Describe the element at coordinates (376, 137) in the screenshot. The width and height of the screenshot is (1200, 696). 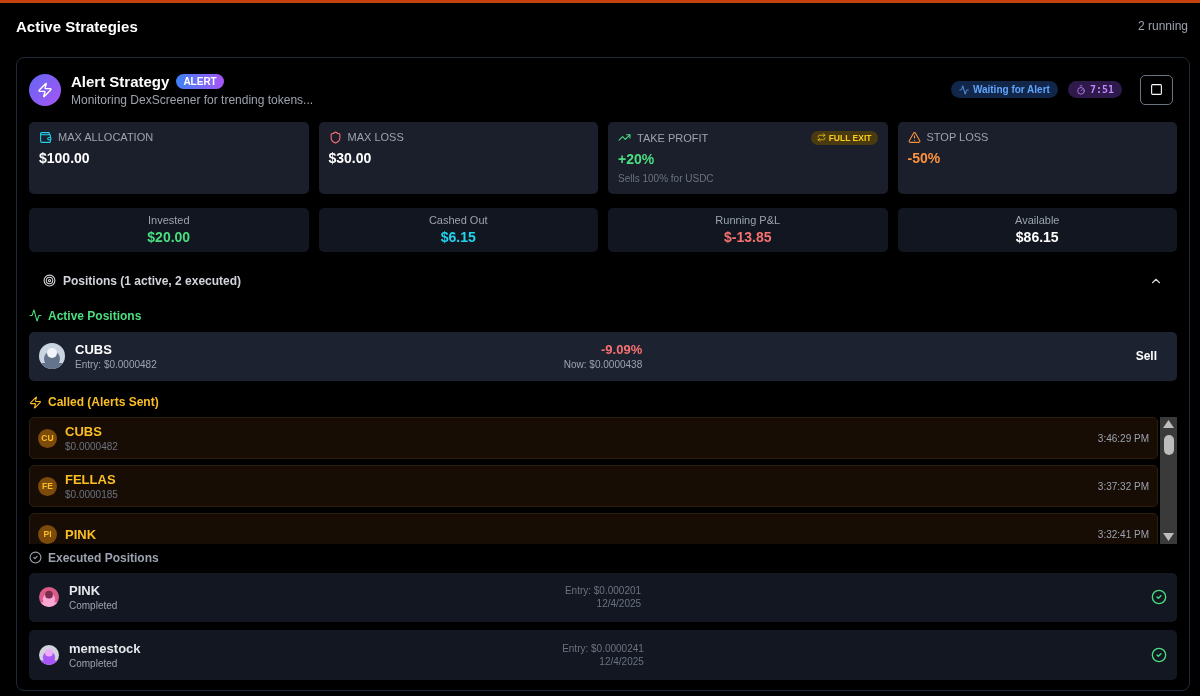
I see `limit-label: MAX LOSS` at that location.